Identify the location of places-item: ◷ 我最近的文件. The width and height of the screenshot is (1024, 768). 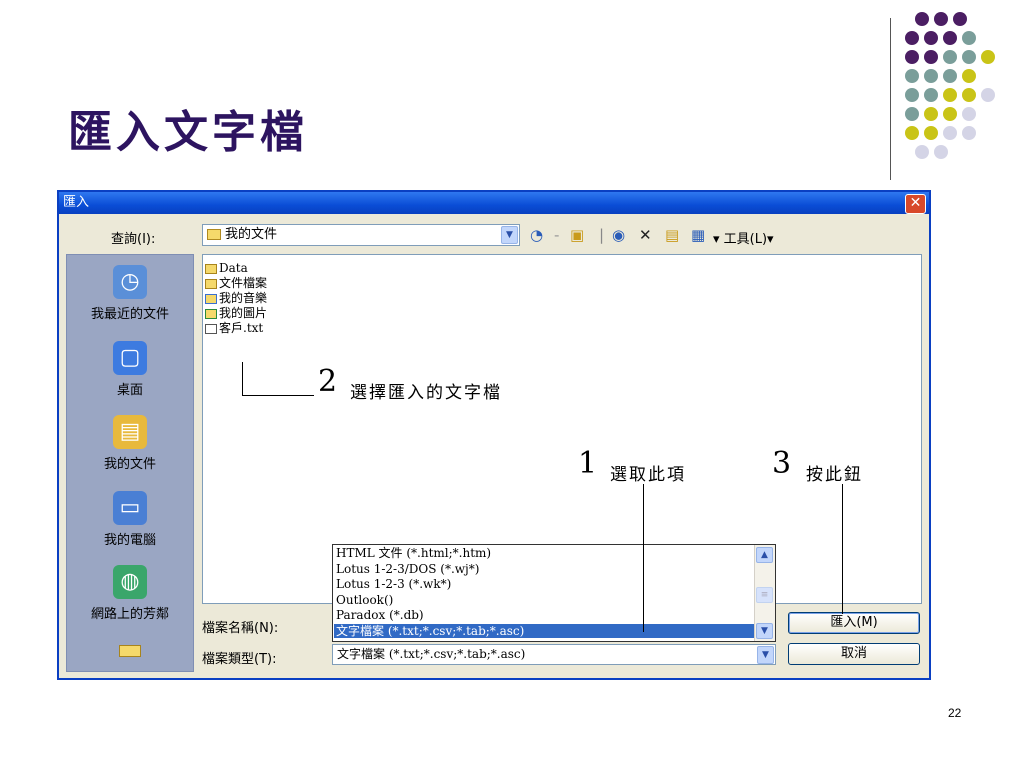
(130, 293).